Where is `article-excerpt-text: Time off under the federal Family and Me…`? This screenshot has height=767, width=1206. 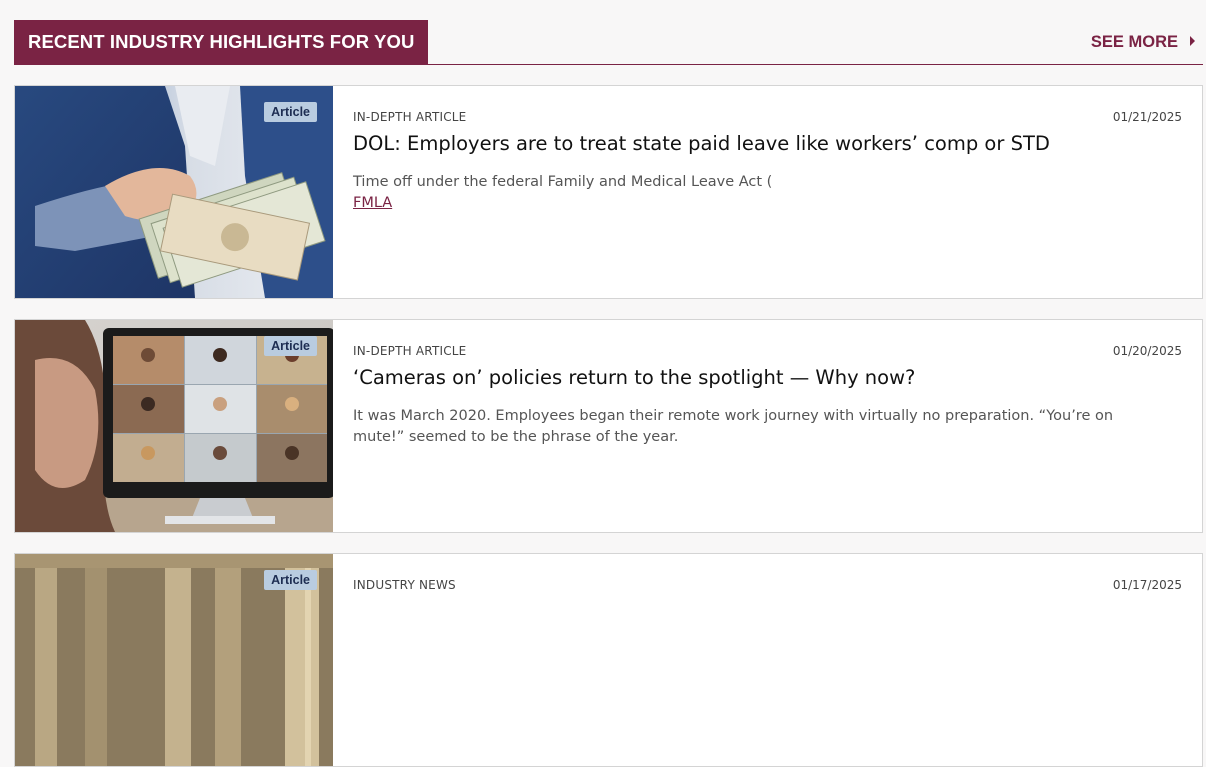 article-excerpt-text: Time off under the federal Family and Me… is located at coordinates (563, 182).